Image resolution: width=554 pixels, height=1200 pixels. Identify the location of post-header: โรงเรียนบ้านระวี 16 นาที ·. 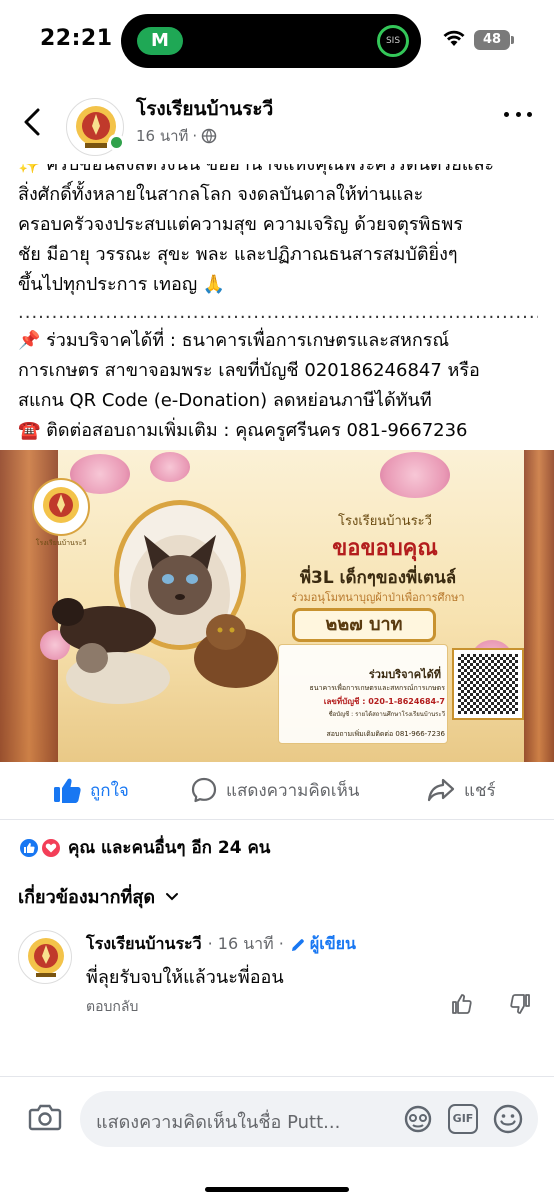
(277, 124).